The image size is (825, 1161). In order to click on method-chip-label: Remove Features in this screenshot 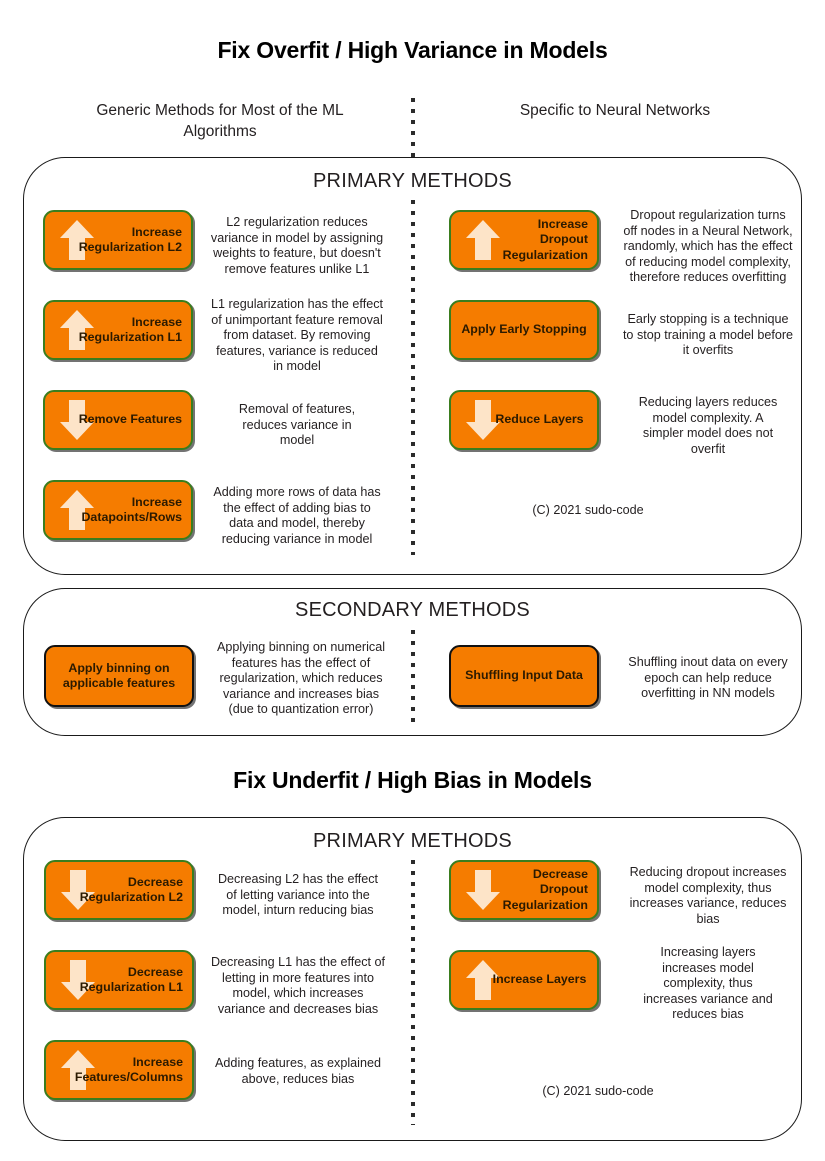, I will do `click(130, 419)`.